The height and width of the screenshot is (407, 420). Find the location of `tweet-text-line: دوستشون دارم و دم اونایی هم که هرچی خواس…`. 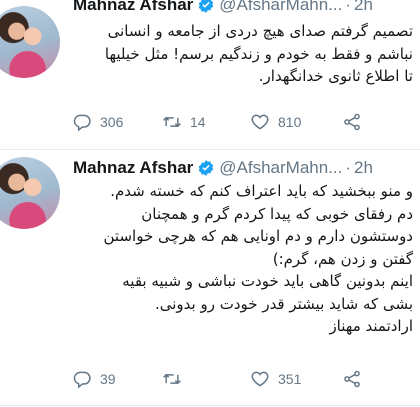

tweet-text-line: دوستشون دارم و دم اونایی هم که هرچی خواس… is located at coordinates (258, 236).